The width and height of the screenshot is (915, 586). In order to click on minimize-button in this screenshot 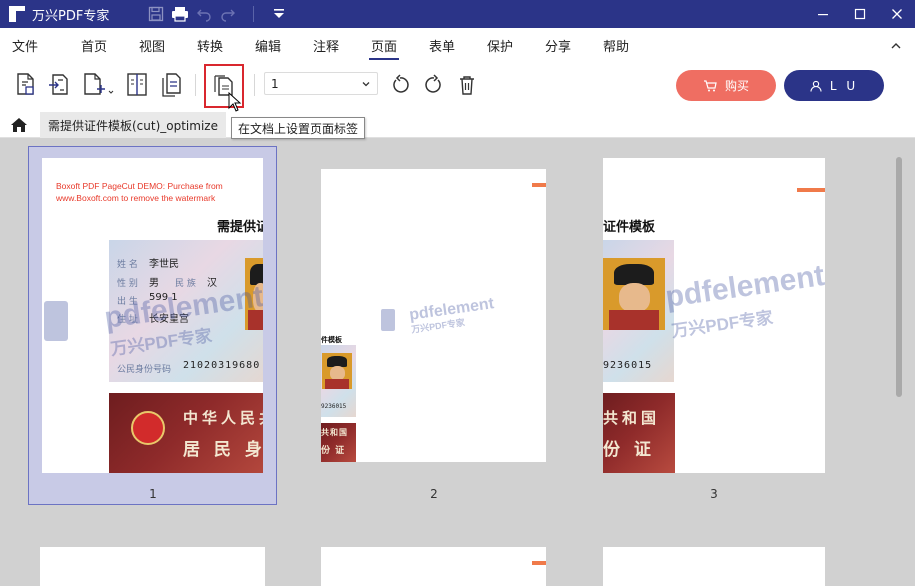, I will do `click(822, 14)`.